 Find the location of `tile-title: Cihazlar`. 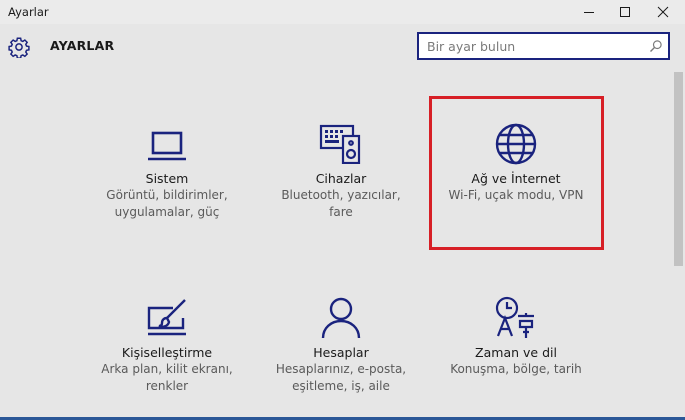

tile-title: Cihazlar is located at coordinates (341, 178).